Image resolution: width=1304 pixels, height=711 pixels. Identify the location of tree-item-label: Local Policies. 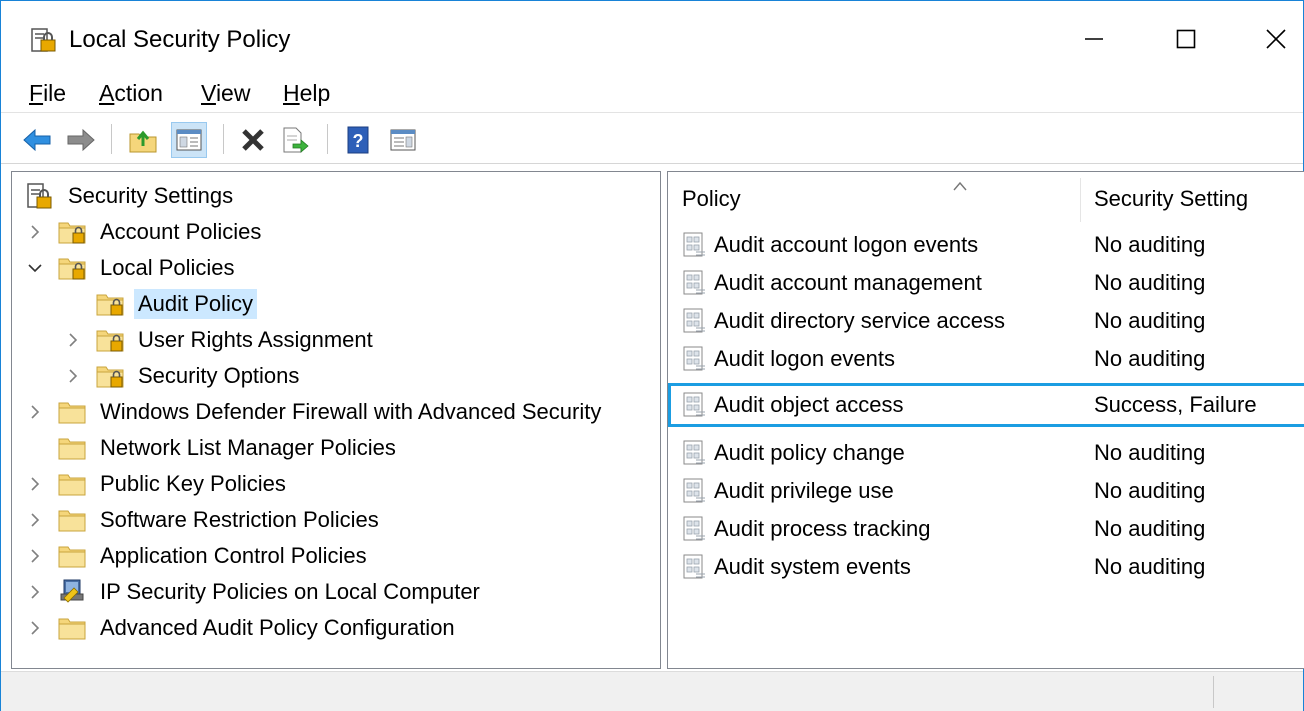
(167, 267).